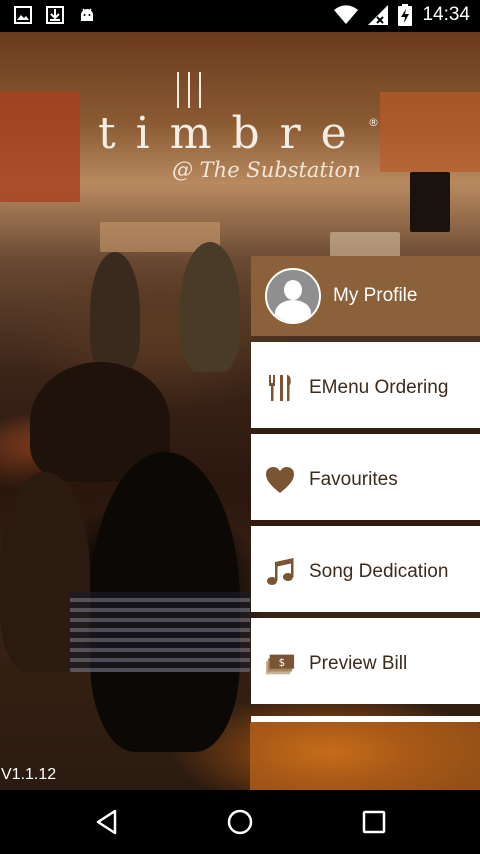 The width and height of the screenshot is (480, 854). I want to click on menu-item-emenu-ordering: EMenu Ordering, so click(365, 388).